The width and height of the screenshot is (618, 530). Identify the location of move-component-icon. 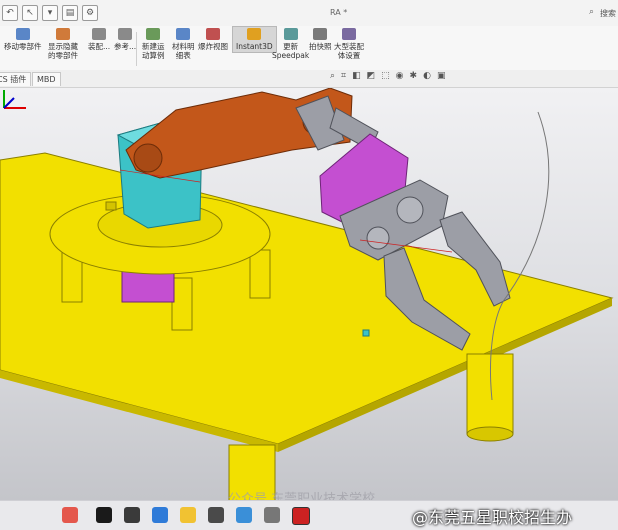
(22, 34).